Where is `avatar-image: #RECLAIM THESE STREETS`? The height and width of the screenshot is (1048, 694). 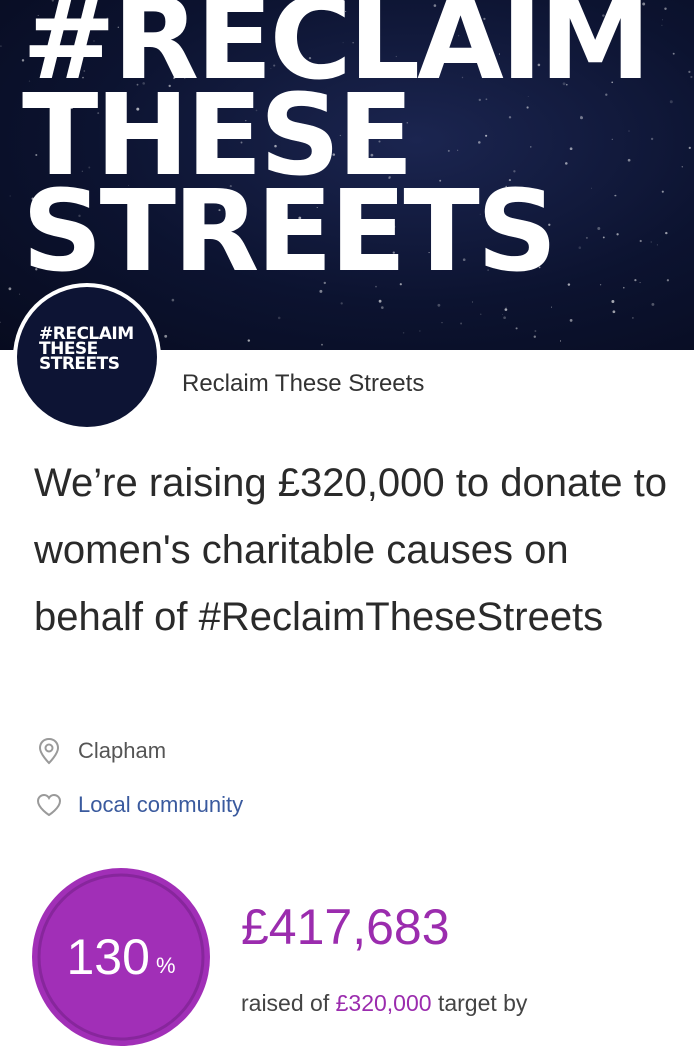 avatar-image: #RECLAIM THESE STREETS is located at coordinates (87, 357).